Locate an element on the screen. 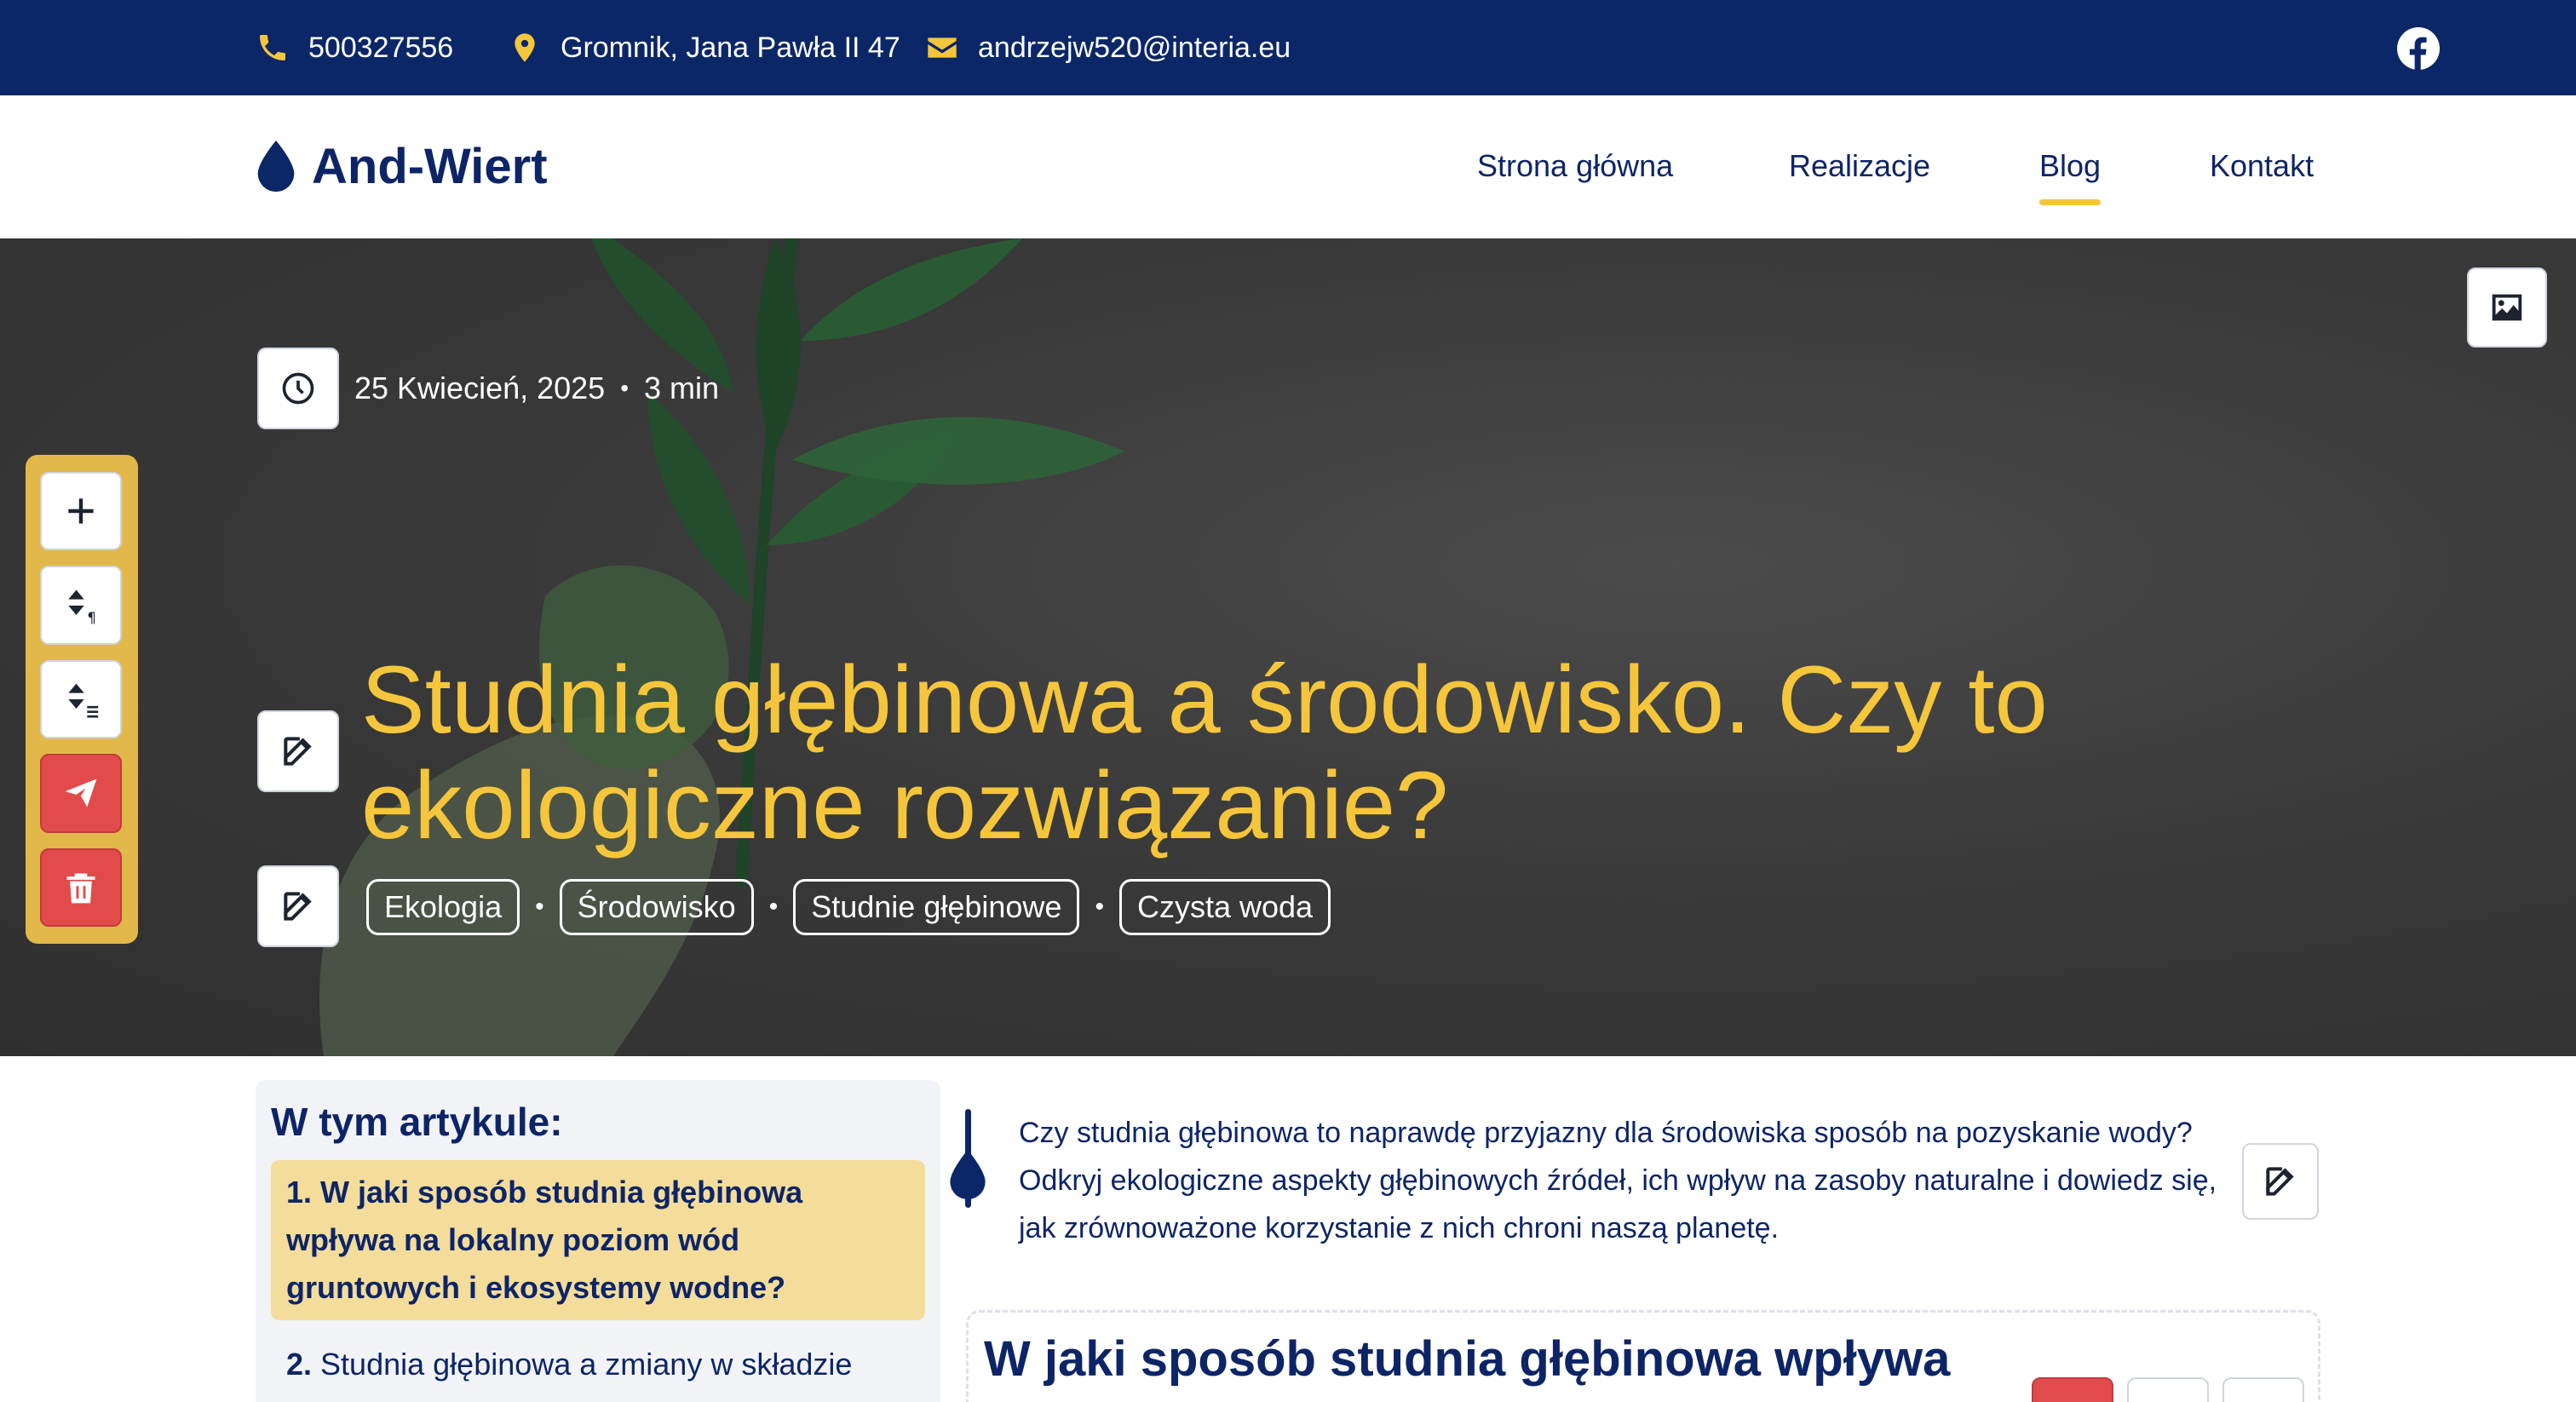 Image resolution: width=2576 pixels, height=1402 pixels. tag: Czysta woda is located at coordinates (1224, 907).